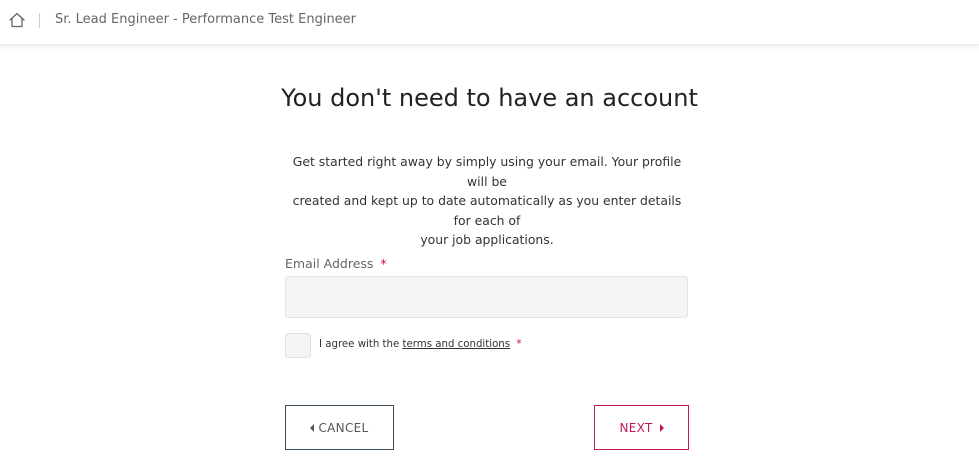 Image resolution: width=979 pixels, height=460 pixels. Describe the element at coordinates (661, 427) in the screenshot. I see `caret-right-icon` at that location.